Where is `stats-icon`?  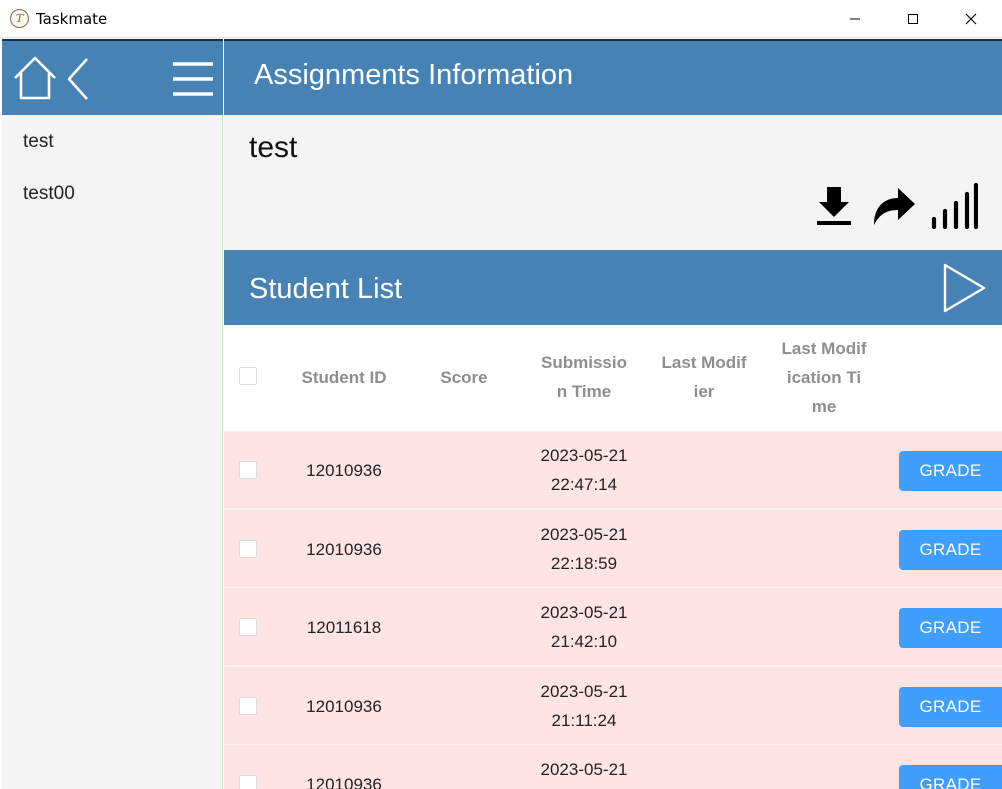 stats-icon is located at coordinates (954, 206).